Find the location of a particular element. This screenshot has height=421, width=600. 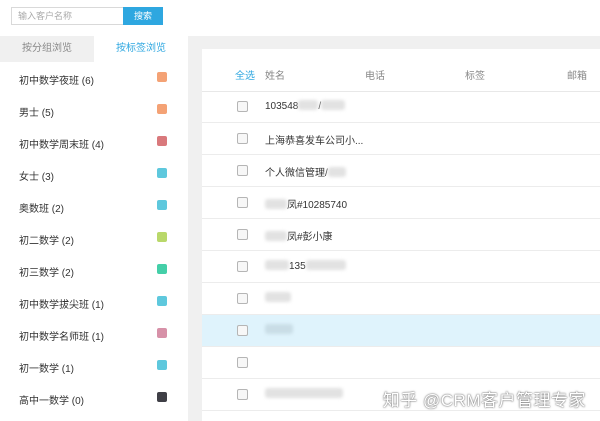

panel-gap is located at coordinates (401, 42).